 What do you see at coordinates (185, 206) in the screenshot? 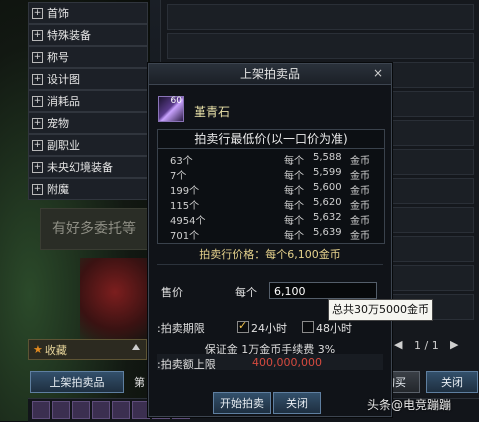
I see `price-qty: 115个` at bounding box center [185, 206].